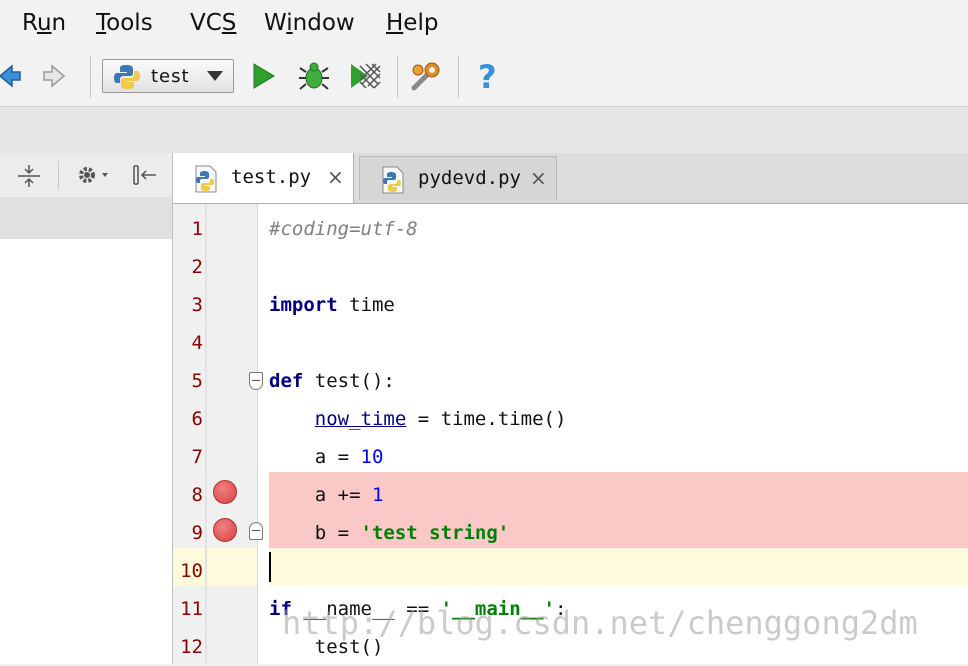 Image resolution: width=968 pixels, height=666 pixels. Describe the element at coordinates (332, 381) in the screenshot. I see `code-line-5: def test():` at that location.